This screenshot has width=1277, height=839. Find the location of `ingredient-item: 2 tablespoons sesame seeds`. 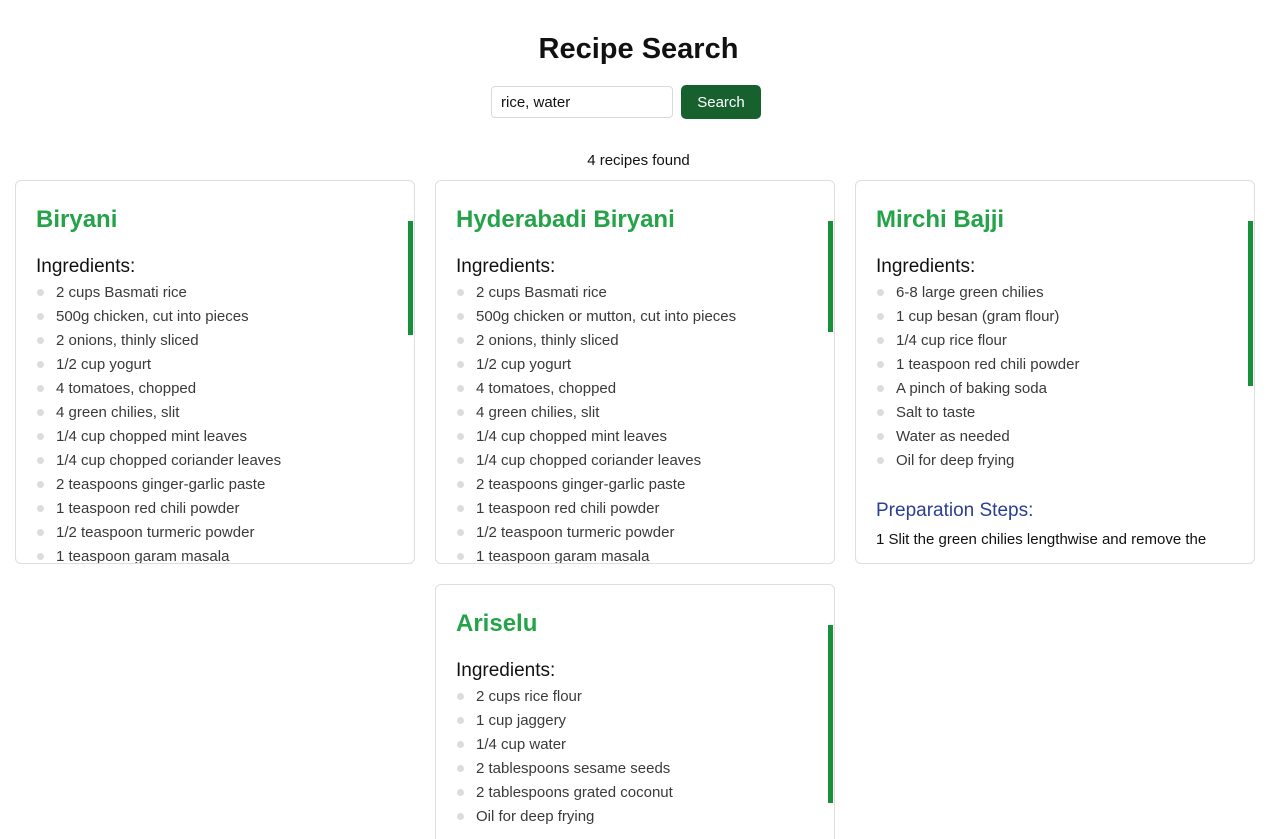

ingredient-item: 2 tablespoons sesame seeds is located at coordinates (636, 769).